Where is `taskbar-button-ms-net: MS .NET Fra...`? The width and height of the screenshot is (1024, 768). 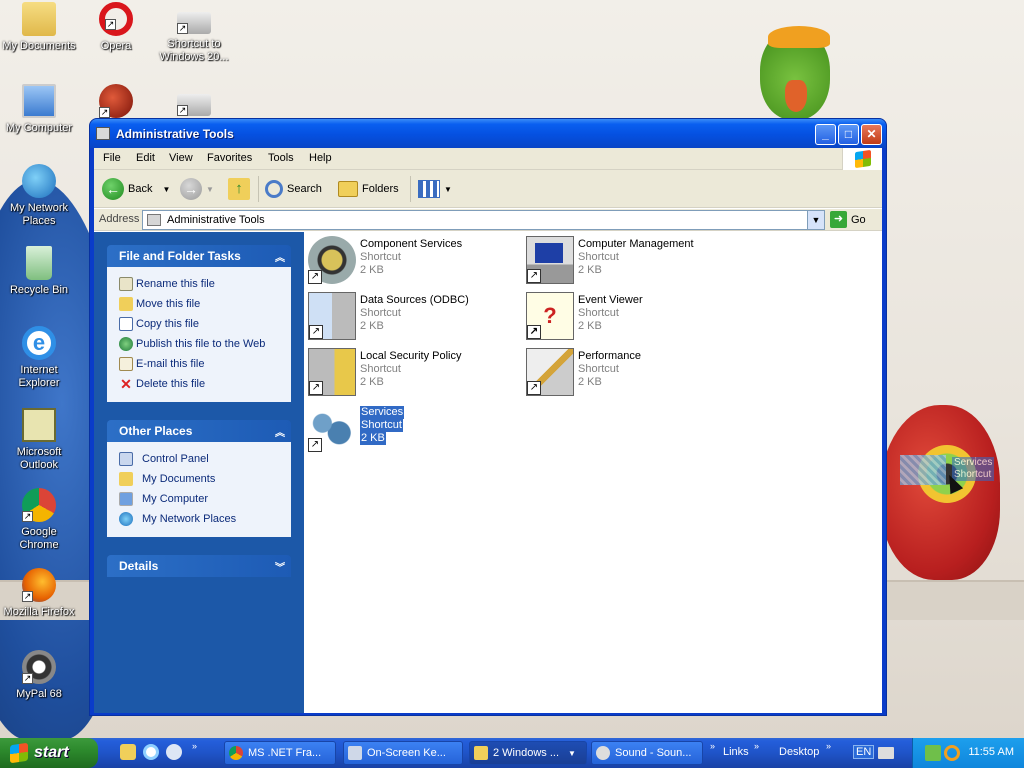
taskbar-button-ms-net: MS .NET Fra... is located at coordinates (280, 753).